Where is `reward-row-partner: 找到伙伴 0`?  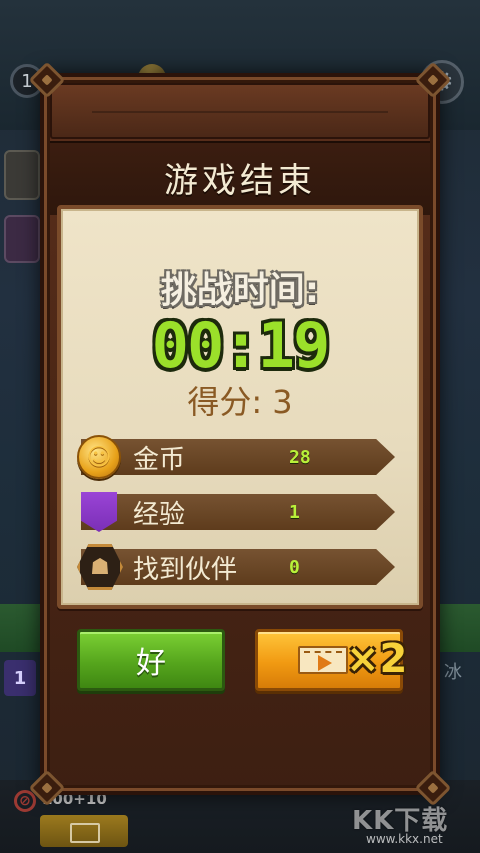 reward-row-partner: 找到伙伴 0 is located at coordinates (238, 567).